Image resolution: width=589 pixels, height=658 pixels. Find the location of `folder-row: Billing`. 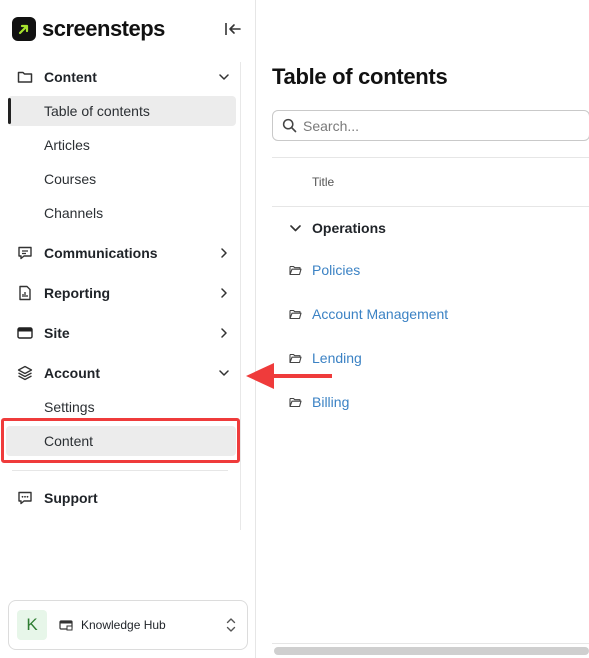

folder-row: Billing is located at coordinates (318, 402).